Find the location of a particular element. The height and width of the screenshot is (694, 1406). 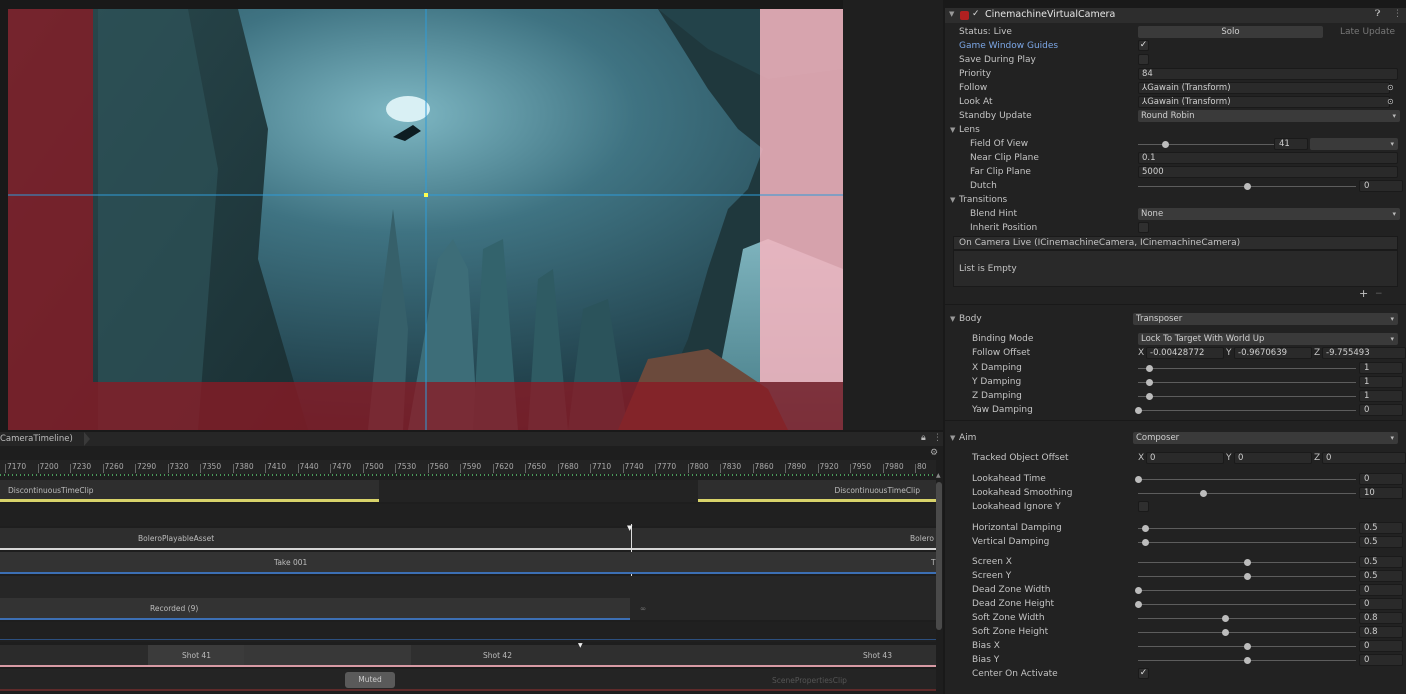

standby-update-dropdown: Round Robin ▾ is located at coordinates (1269, 116).